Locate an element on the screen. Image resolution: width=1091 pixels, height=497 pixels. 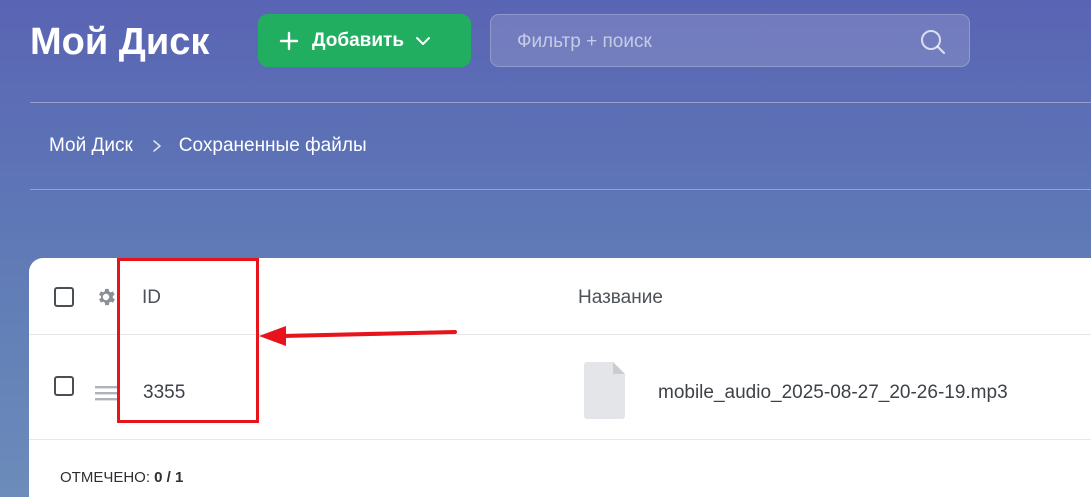
chevron-down-icon is located at coordinates (423, 40).